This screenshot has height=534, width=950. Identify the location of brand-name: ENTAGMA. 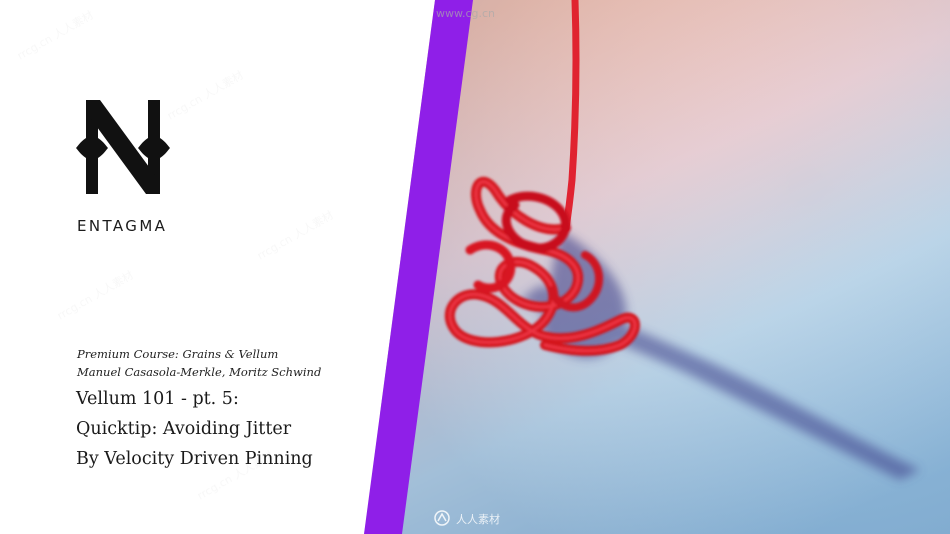
(122, 226).